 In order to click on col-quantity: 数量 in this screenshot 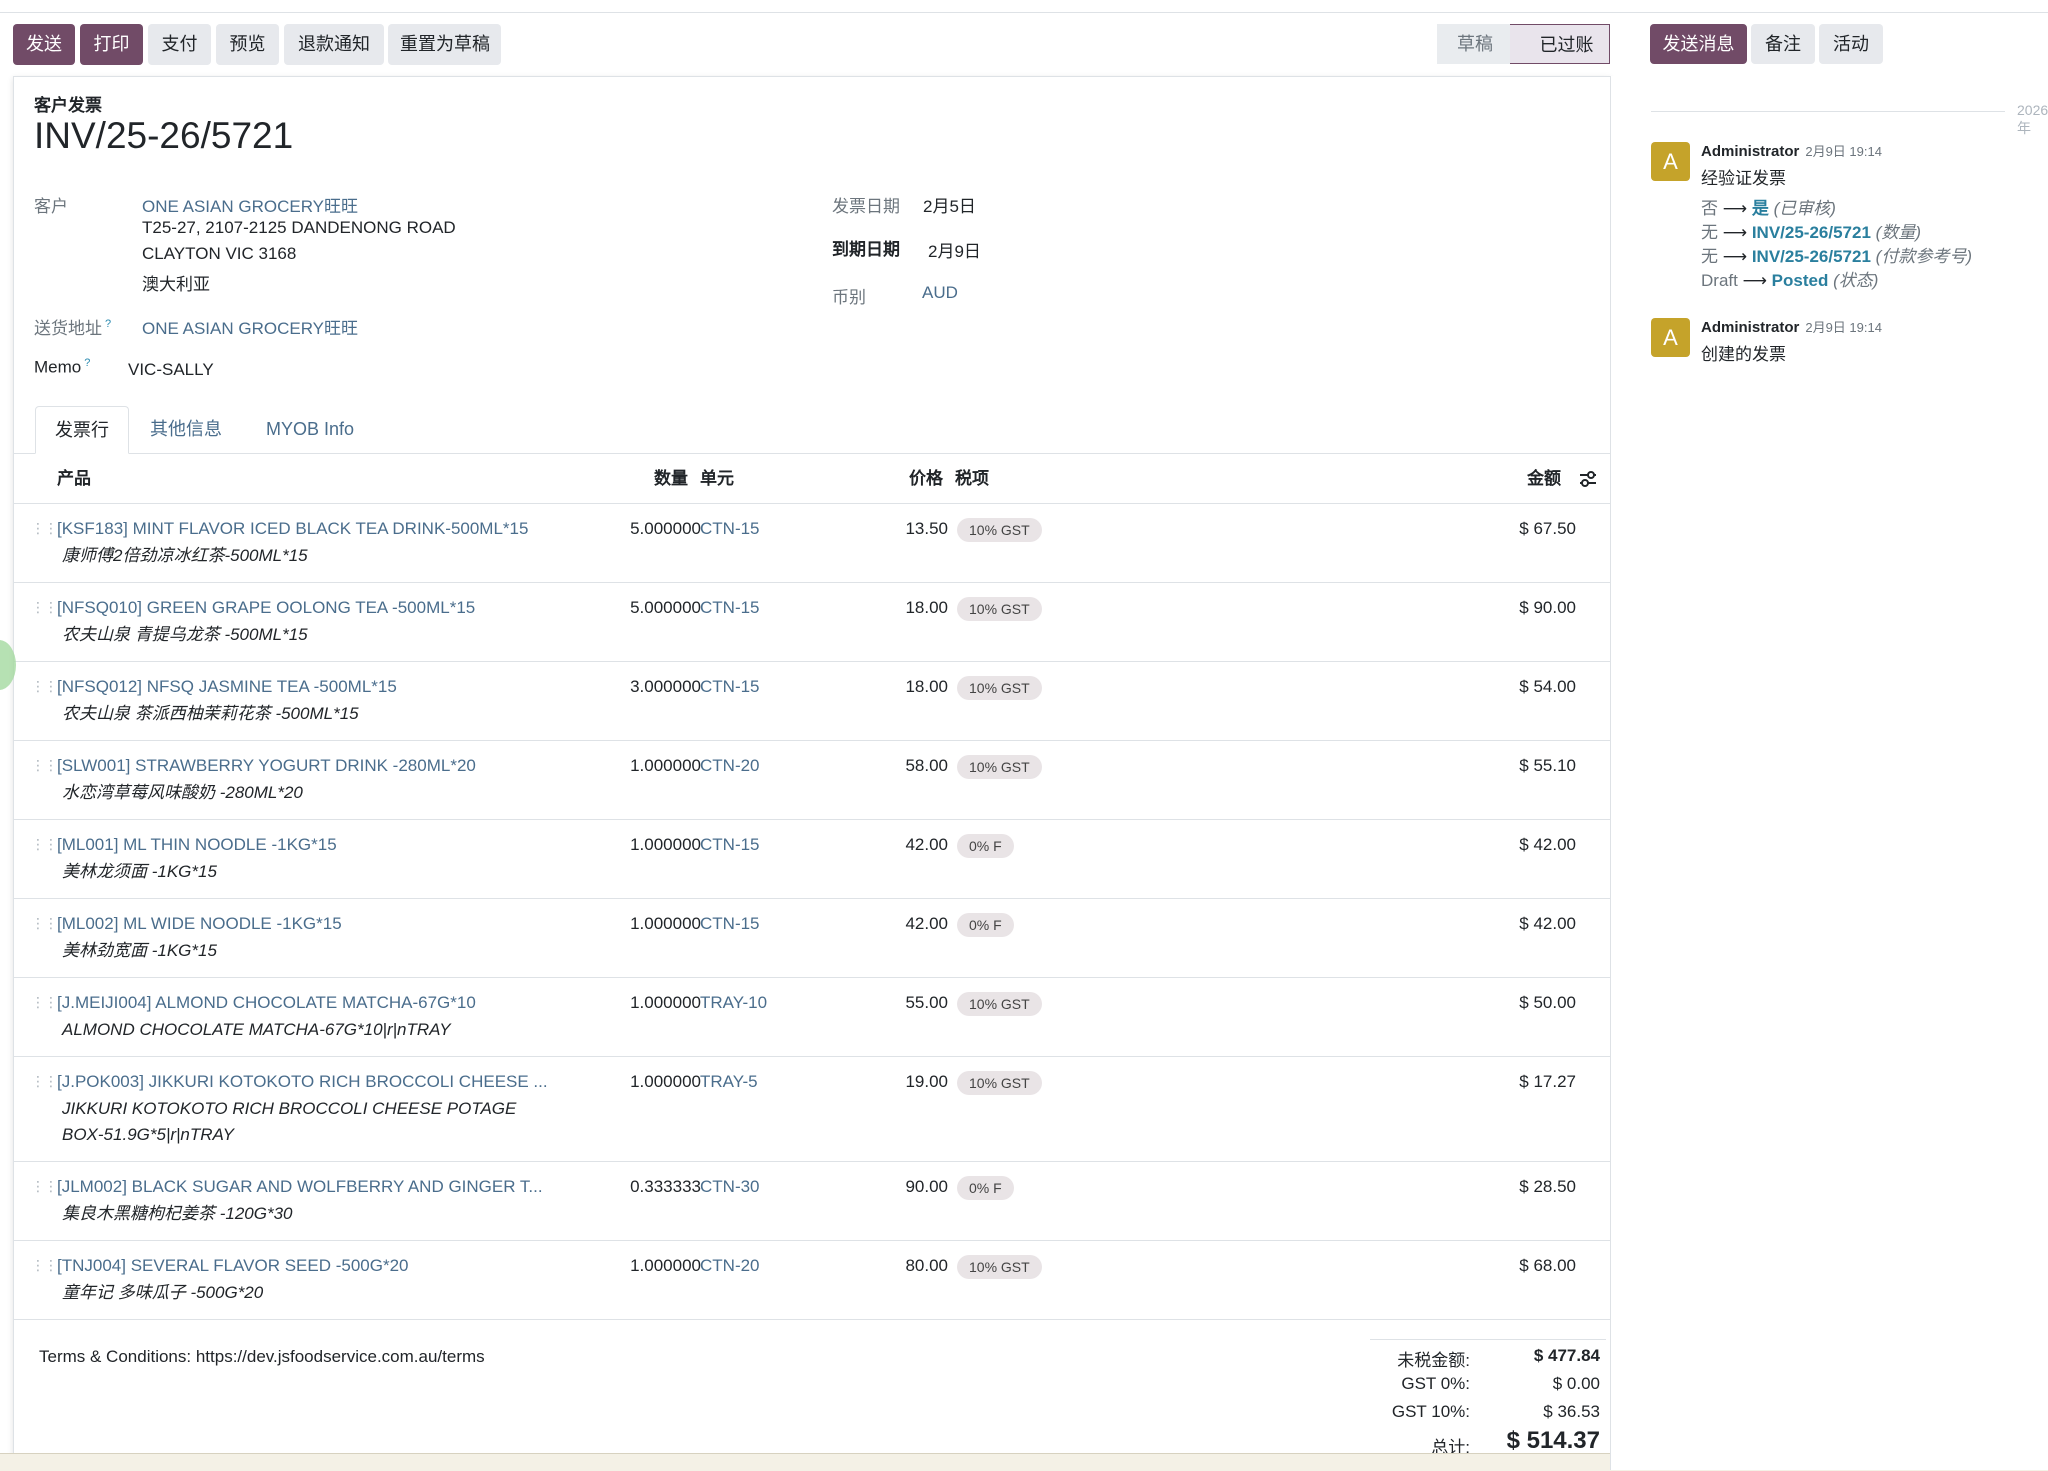, I will do `click(671, 478)`.